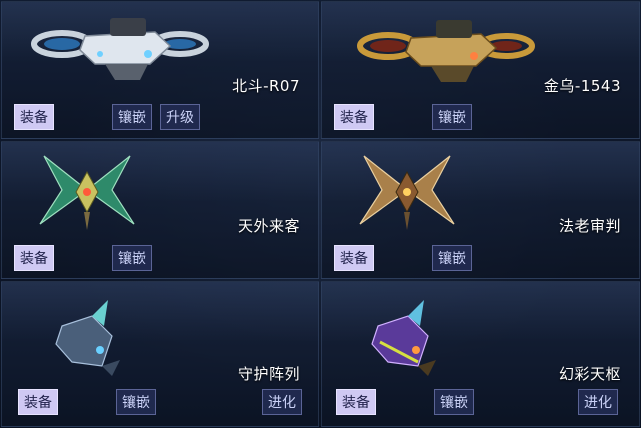 Image resolution: width=641 pixels, height=428 pixels. I want to click on drone-gold-icon, so click(446, 51).